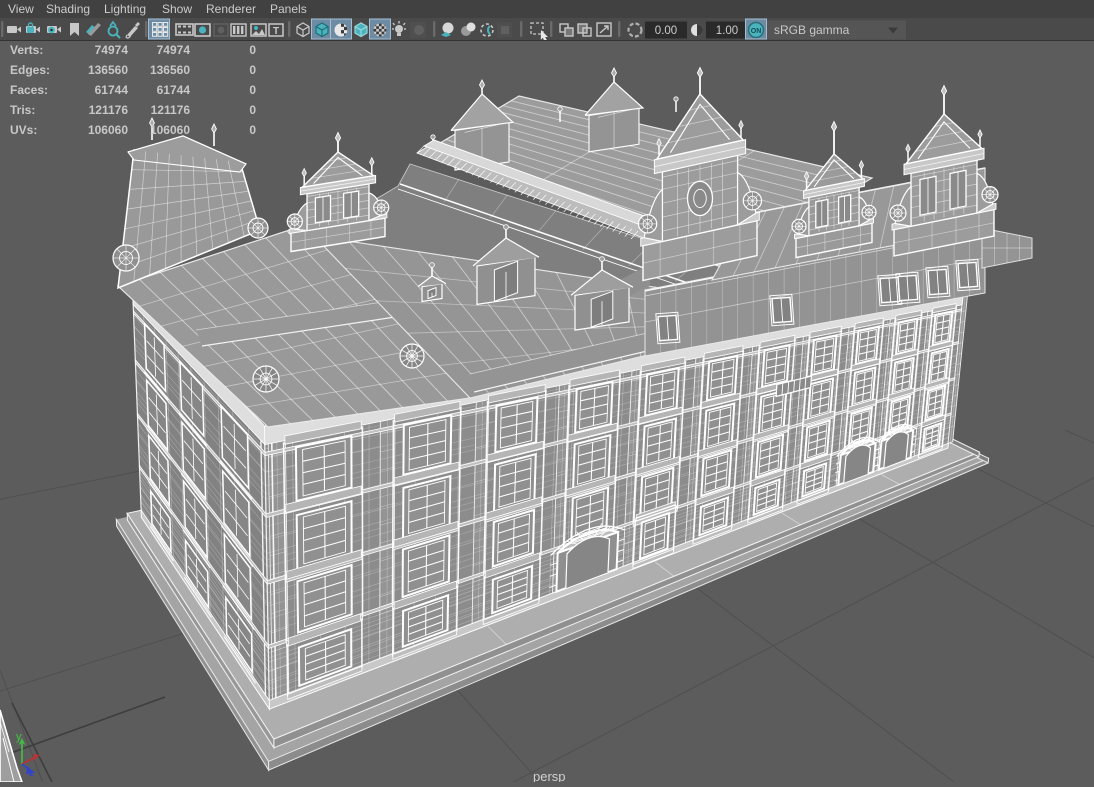  I want to click on svg-text: persp, so click(549, 775).